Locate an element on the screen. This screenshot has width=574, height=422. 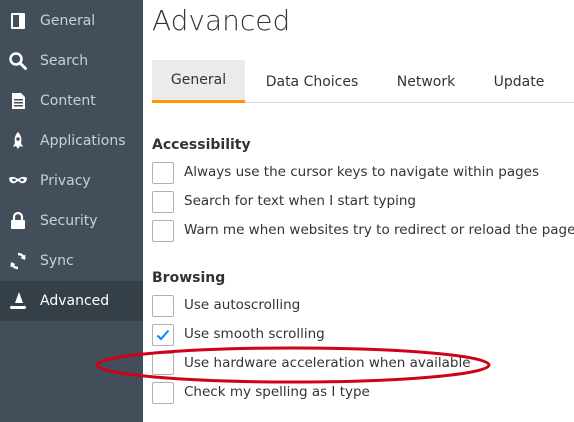
applications-icon is located at coordinates (18, 141).